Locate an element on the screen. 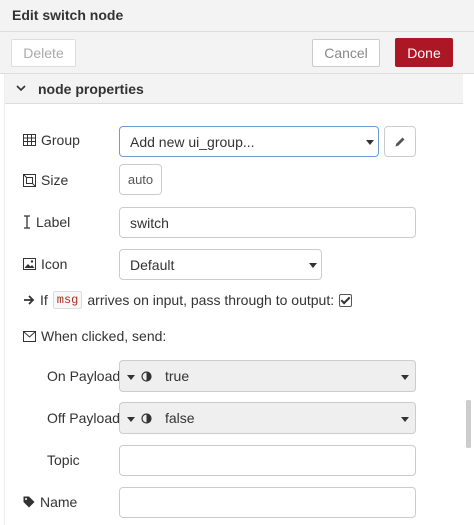 The image size is (474, 525). table-icon is located at coordinates (29, 140).